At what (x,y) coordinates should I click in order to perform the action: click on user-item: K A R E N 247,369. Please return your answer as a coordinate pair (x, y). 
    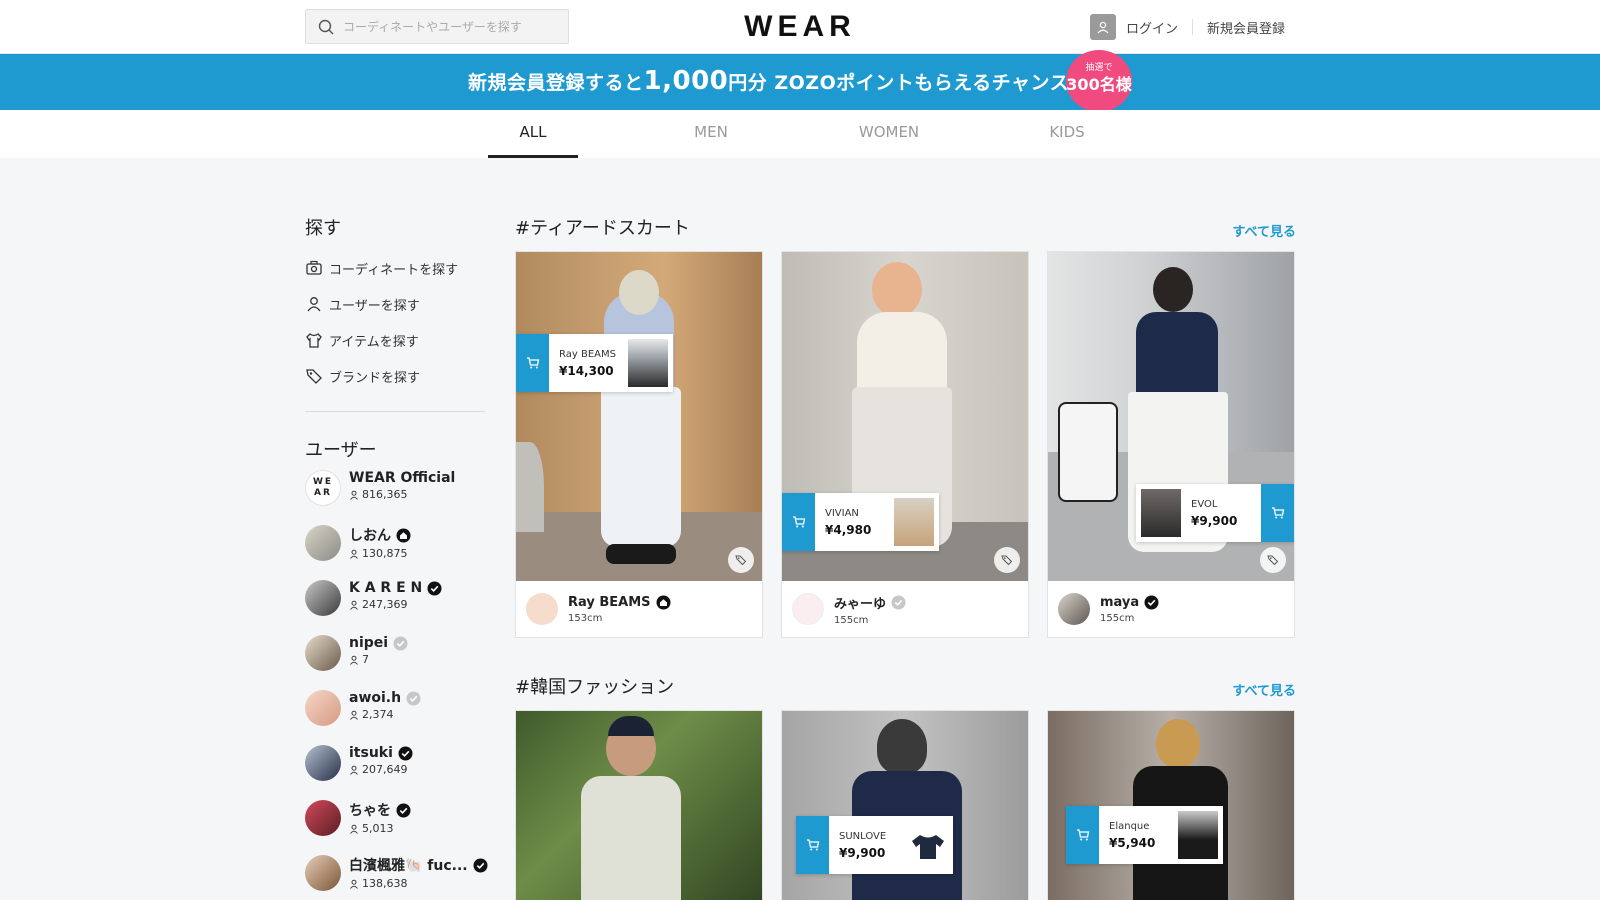
    Looking at the image, I should click on (396, 607).